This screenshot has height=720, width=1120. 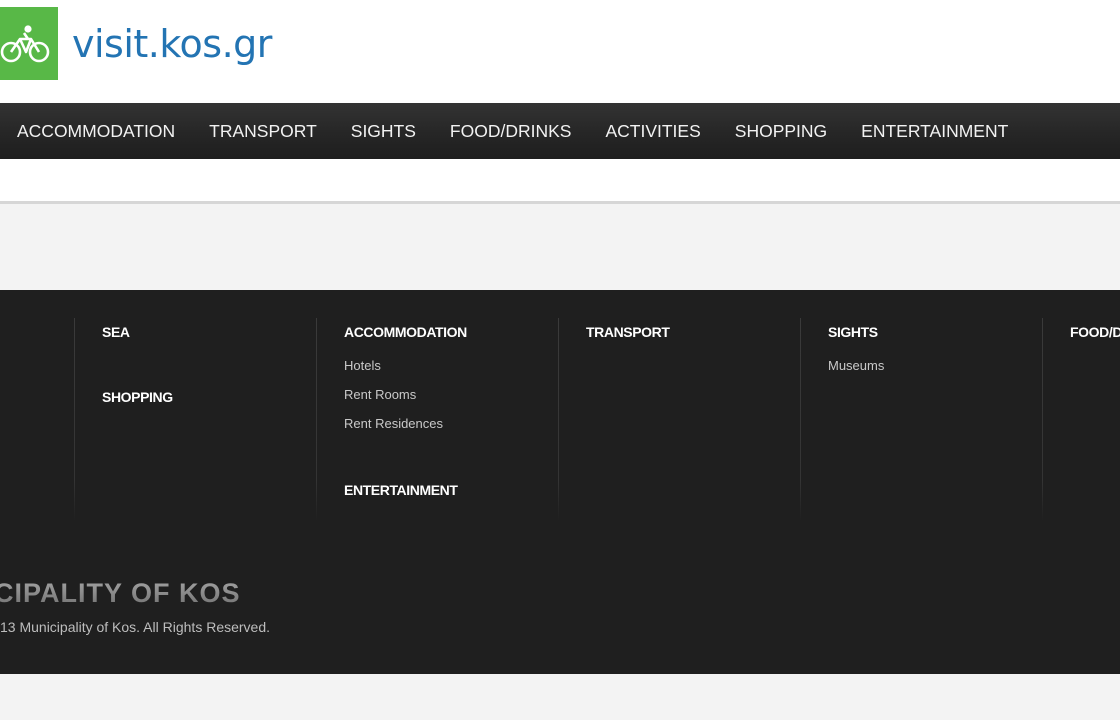 What do you see at coordinates (1095, 332) in the screenshot?
I see `footer-heading-food-drinks: FOOD/D` at bounding box center [1095, 332].